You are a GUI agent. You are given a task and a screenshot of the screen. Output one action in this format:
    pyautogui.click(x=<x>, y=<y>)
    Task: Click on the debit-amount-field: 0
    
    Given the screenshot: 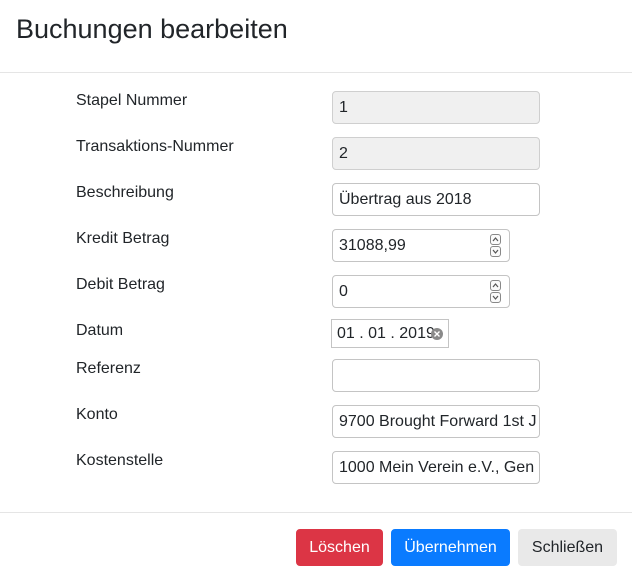 What is the action you would take?
    pyautogui.click(x=421, y=291)
    